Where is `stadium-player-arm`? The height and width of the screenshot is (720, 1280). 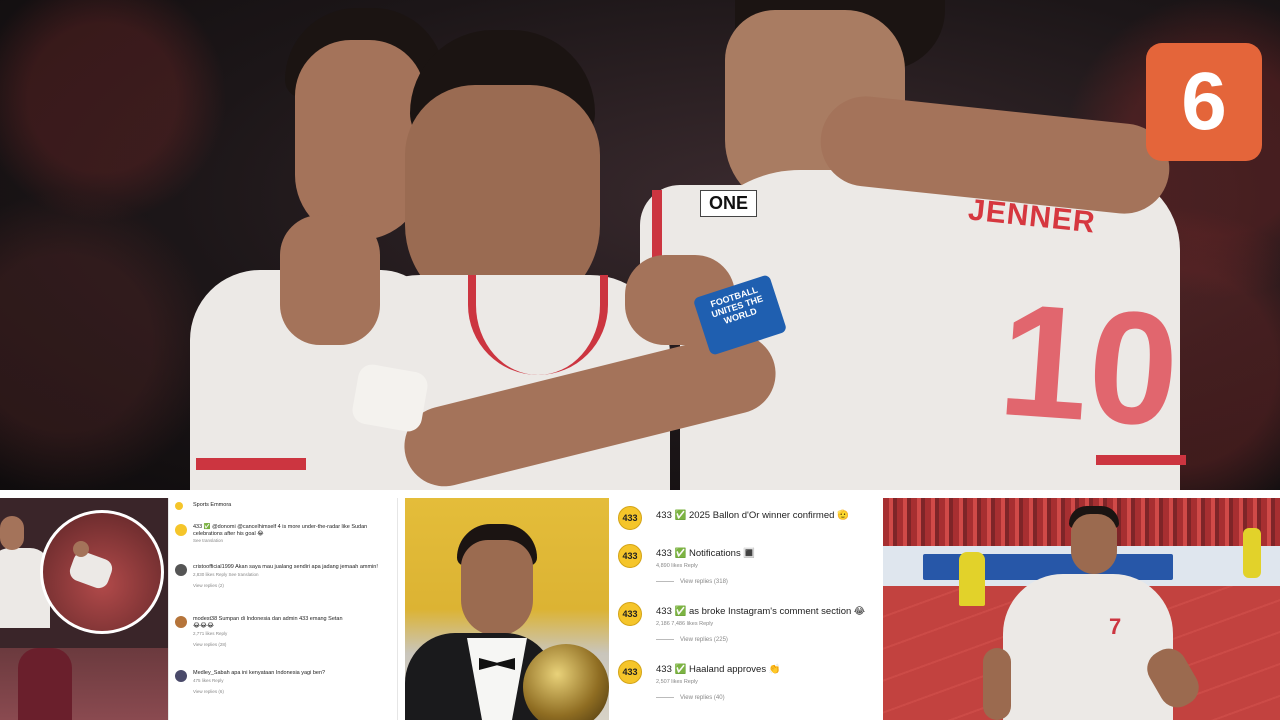
stadium-player-arm is located at coordinates (997, 684).